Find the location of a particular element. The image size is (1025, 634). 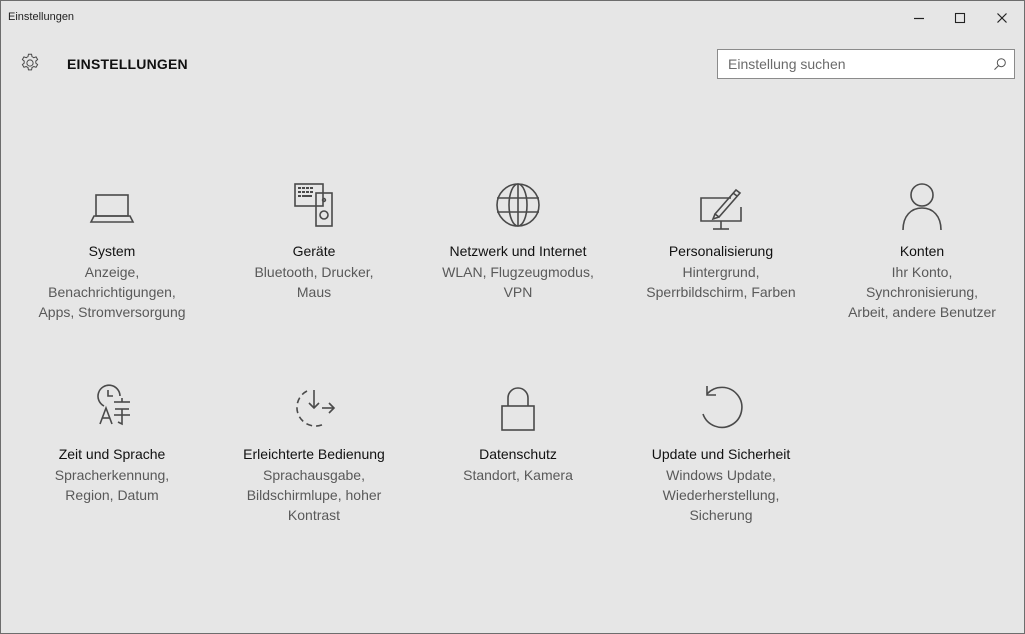

desc-line: Standort, Kamera is located at coordinates (518, 475).